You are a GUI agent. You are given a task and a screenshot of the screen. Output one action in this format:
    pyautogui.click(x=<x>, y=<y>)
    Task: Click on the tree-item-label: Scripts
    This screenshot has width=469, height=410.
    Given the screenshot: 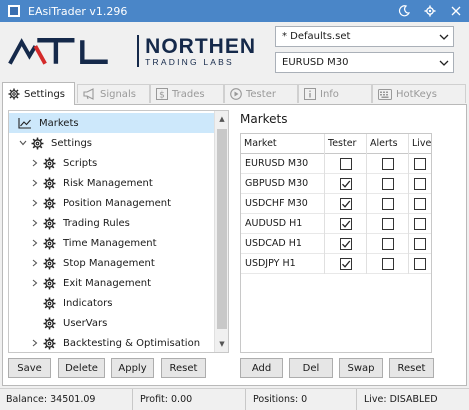 What is the action you would take?
    pyautogui.click(x=80, y=163)
    